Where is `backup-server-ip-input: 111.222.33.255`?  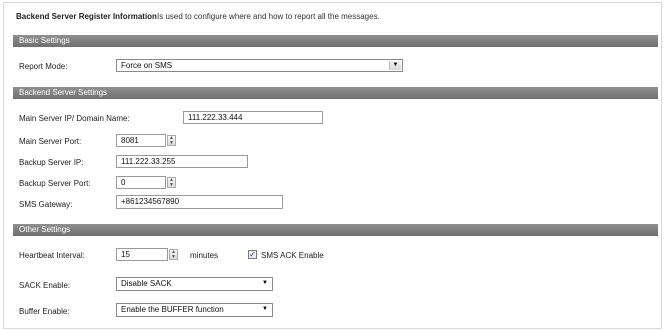
backup-server-ip-input: 111.222.33.255 is located at coordinates (182, 161).